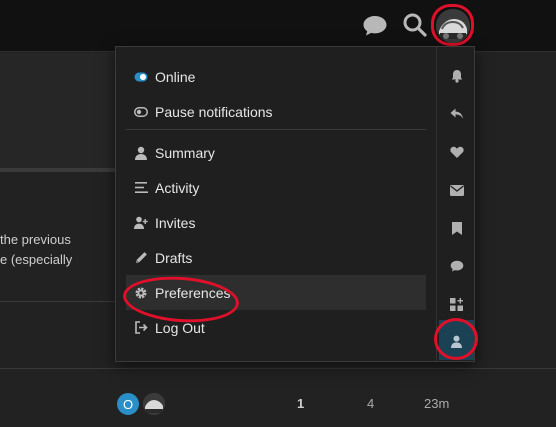 The image size is (556, 427). I want to click on menu-item-label: Online, so click(175, 76).